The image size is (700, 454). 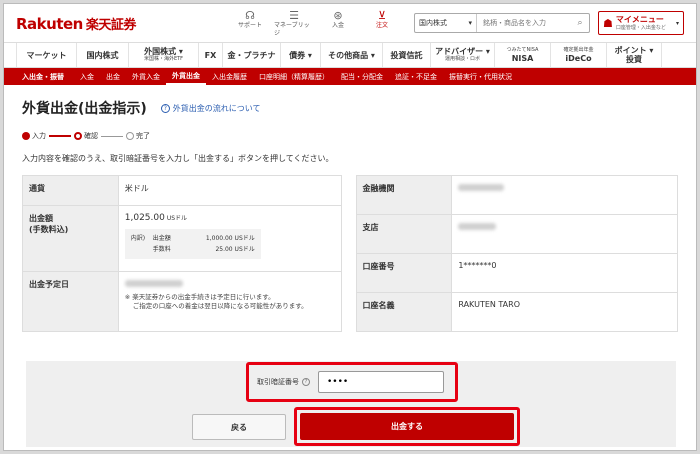 I want to click on step-input: 入力, so click(x=39, y=136).